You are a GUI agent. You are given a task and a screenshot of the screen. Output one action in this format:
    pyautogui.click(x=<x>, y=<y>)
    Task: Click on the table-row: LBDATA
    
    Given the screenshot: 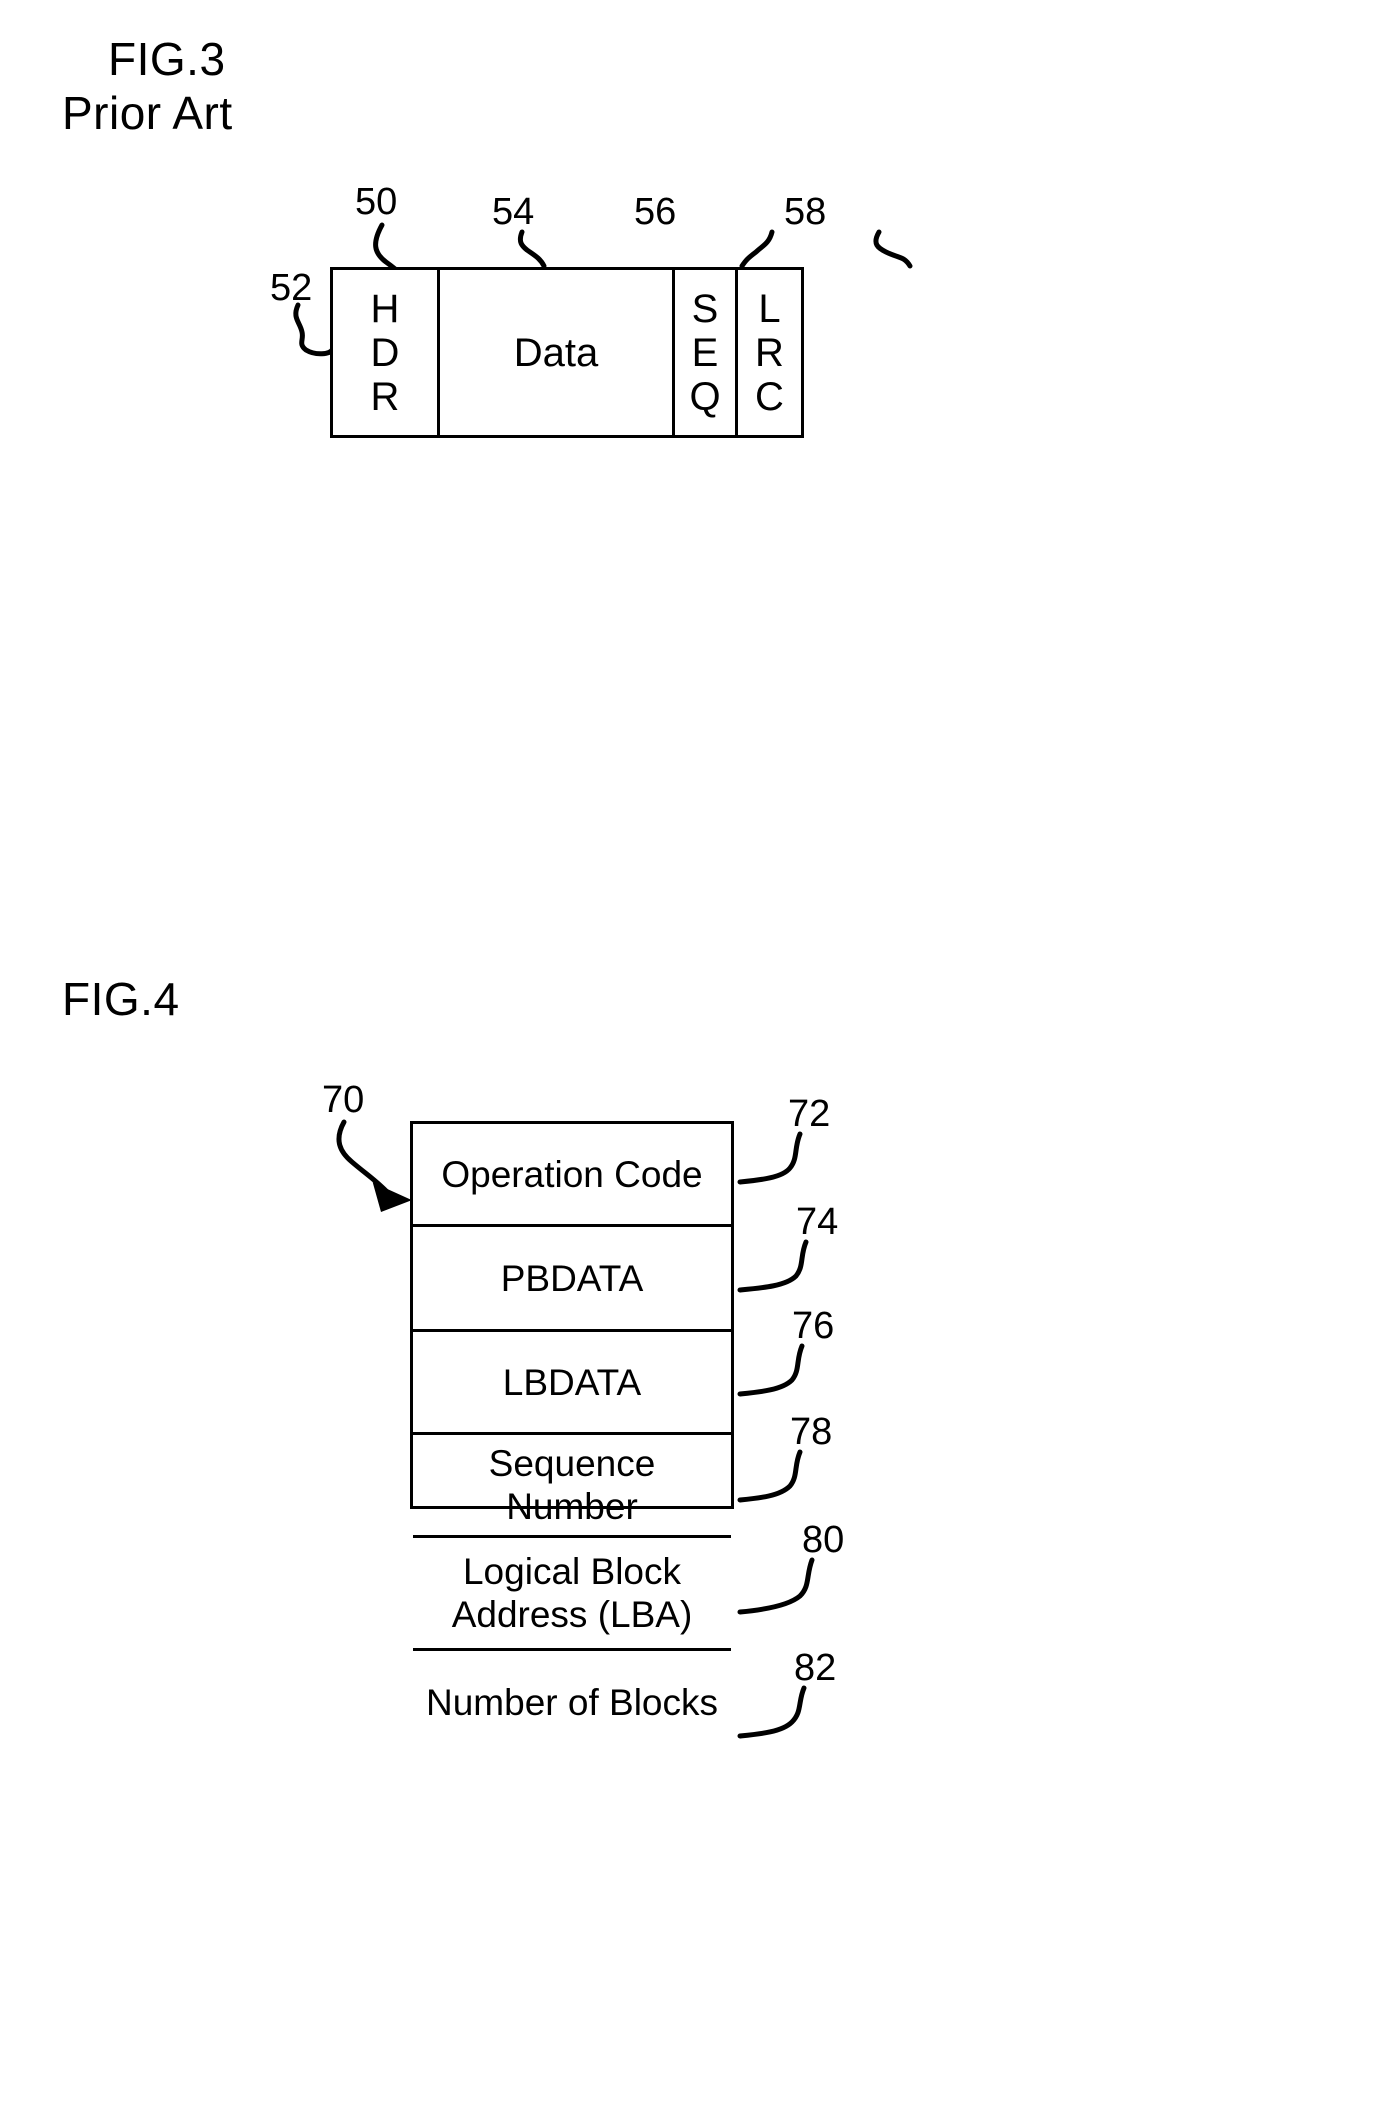 What is the action you would take?
    pyautogui.click(x=572, y=1383)
    